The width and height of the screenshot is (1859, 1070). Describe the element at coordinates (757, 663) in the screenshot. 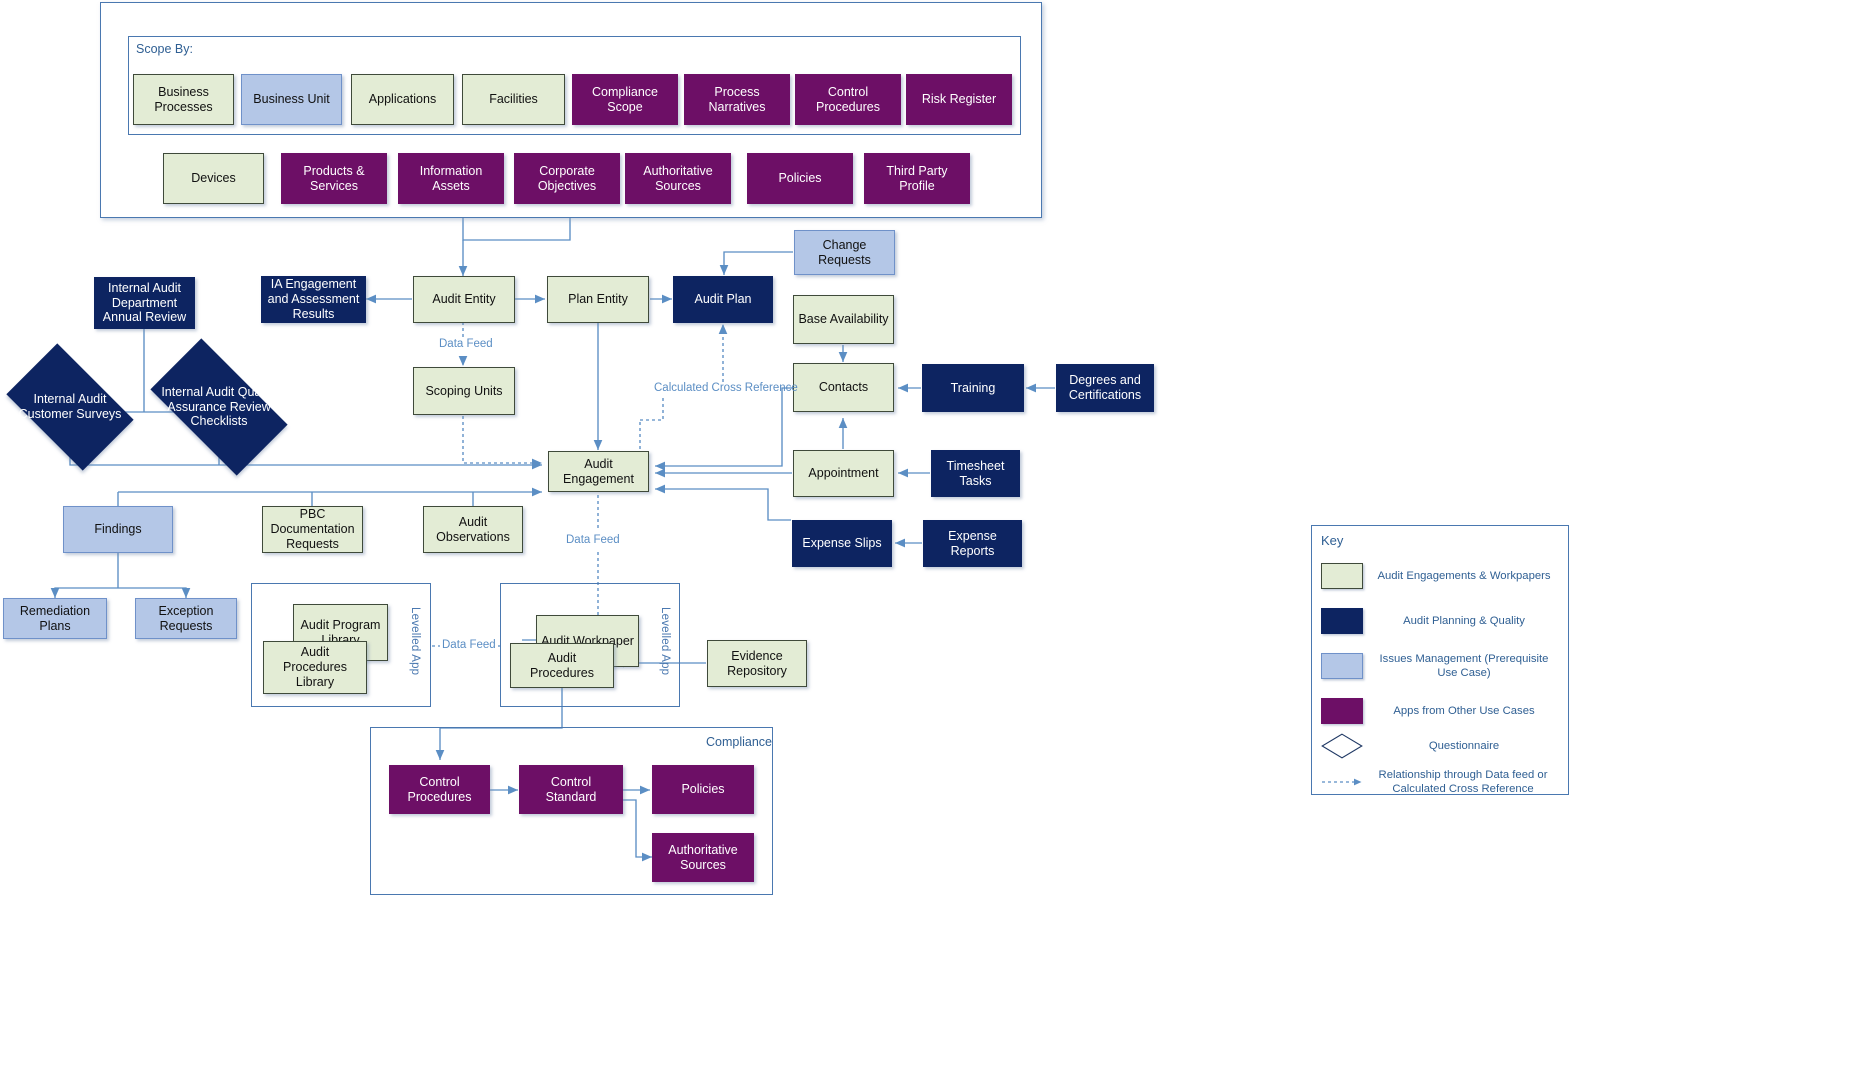

I see `node-evidence-repository: Evidence Repository` at that location.